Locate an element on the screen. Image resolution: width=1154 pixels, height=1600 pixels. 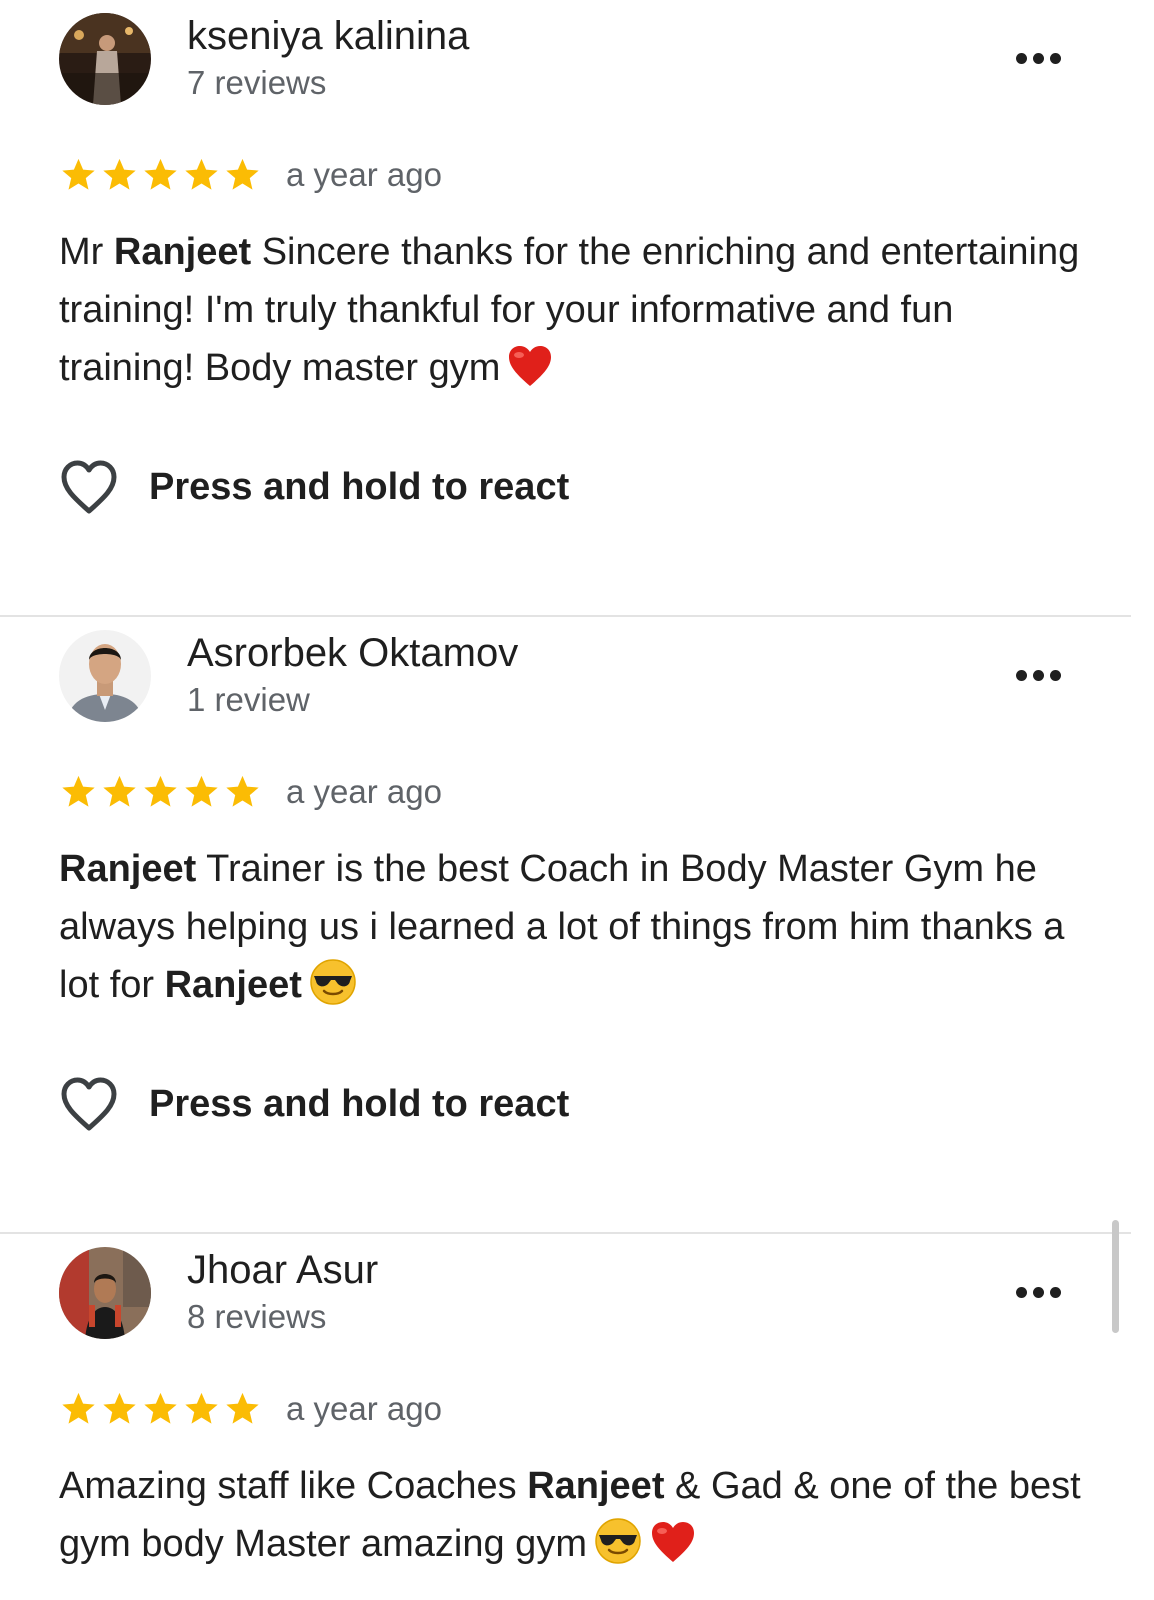
author-name: Asrorbek Oktamov is located at coordinates (352, 653).